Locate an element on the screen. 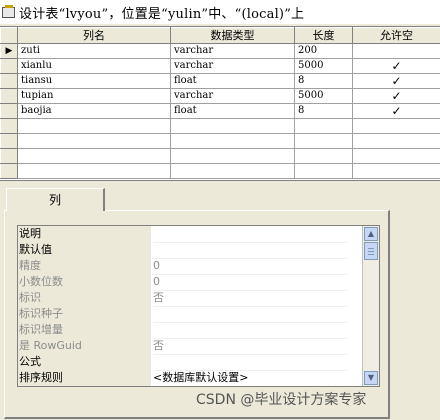  grid-header-row: 列名 数据类型 长度 允许空 is located at coordinates (220, 35).